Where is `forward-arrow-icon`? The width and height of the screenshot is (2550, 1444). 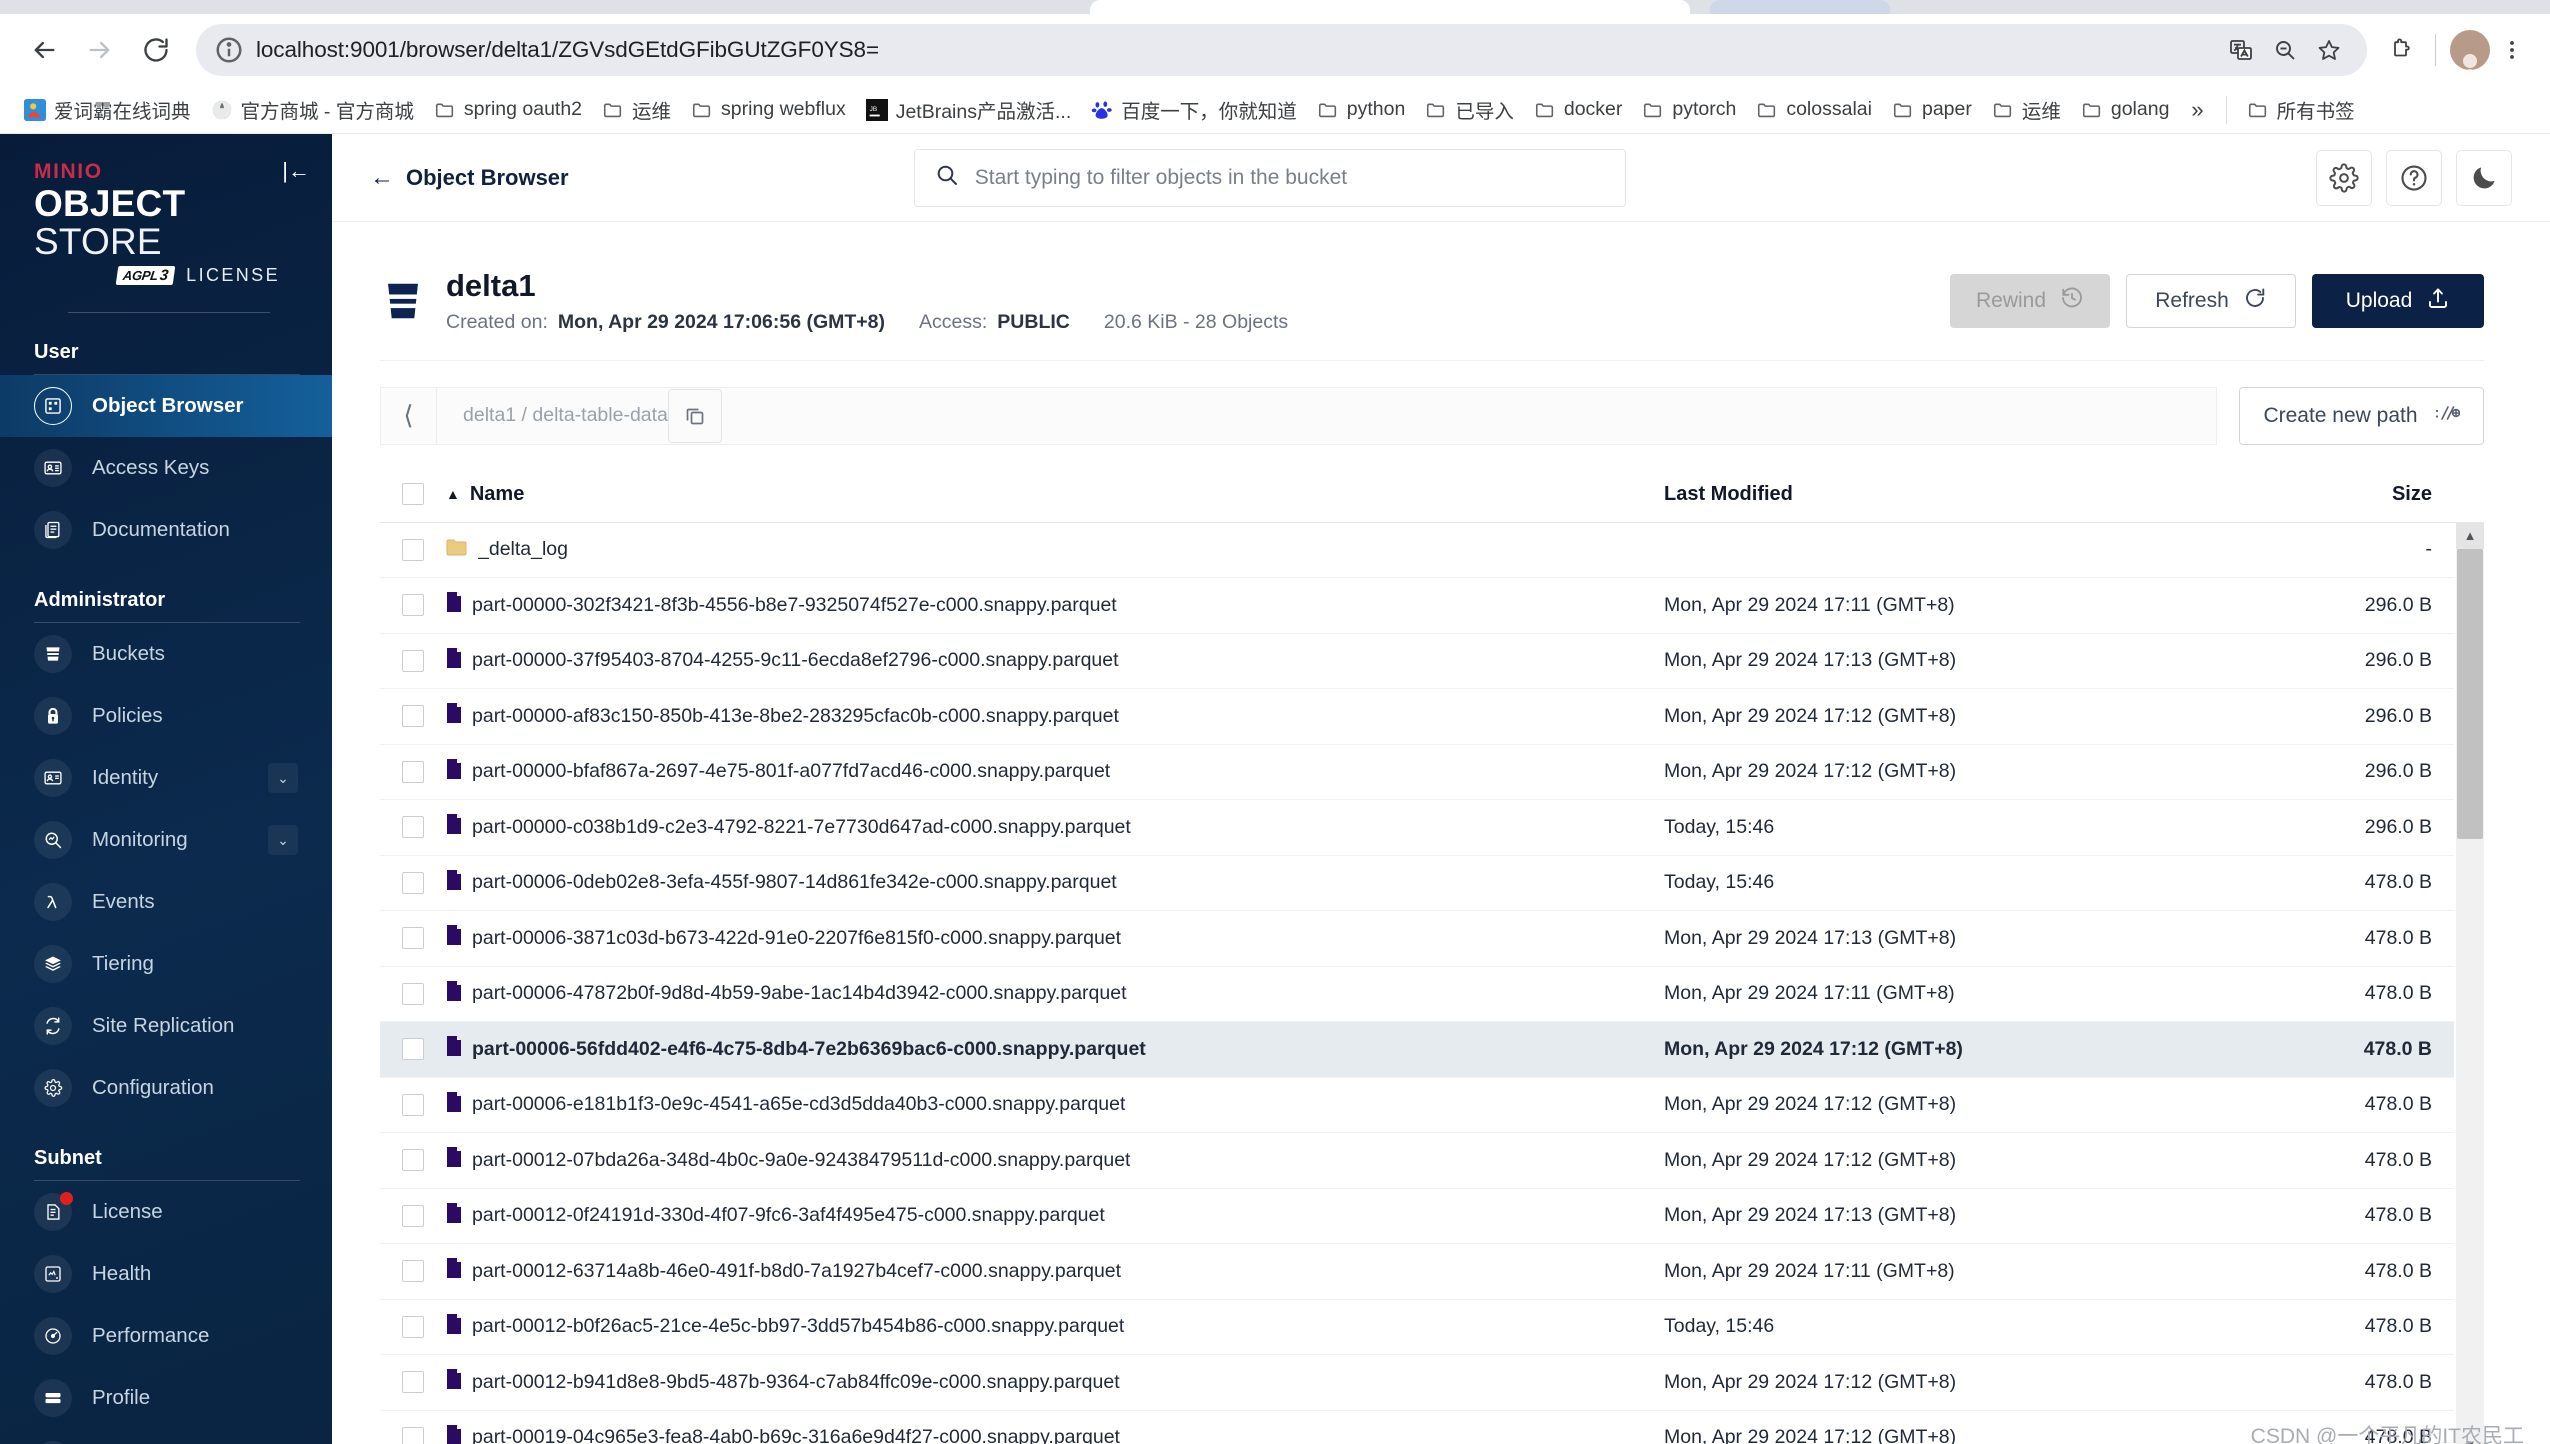
forward-arrow-icon is located at coordinates (100, 50).